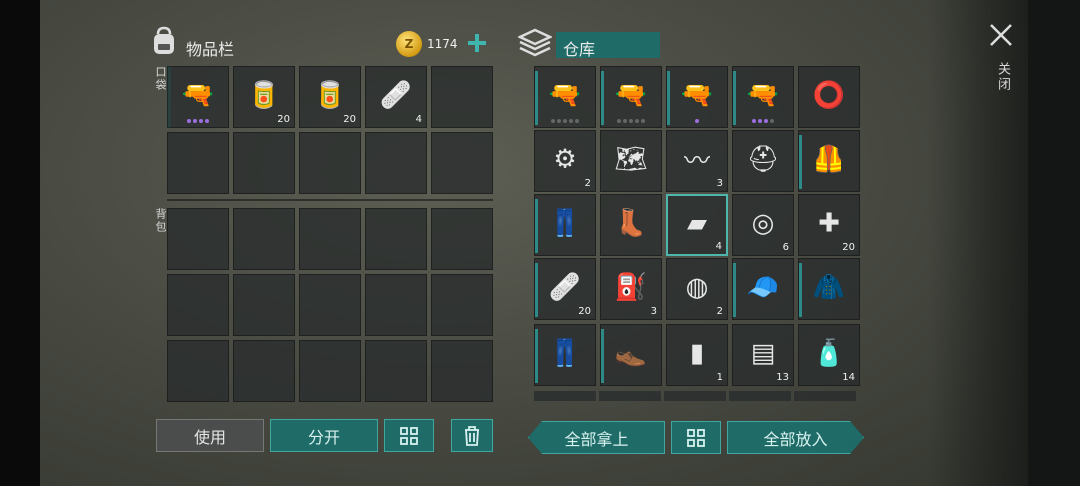 This screenshot has width=1080, height=486. I want to click on close-label: 关闭, so click(1002, 77).